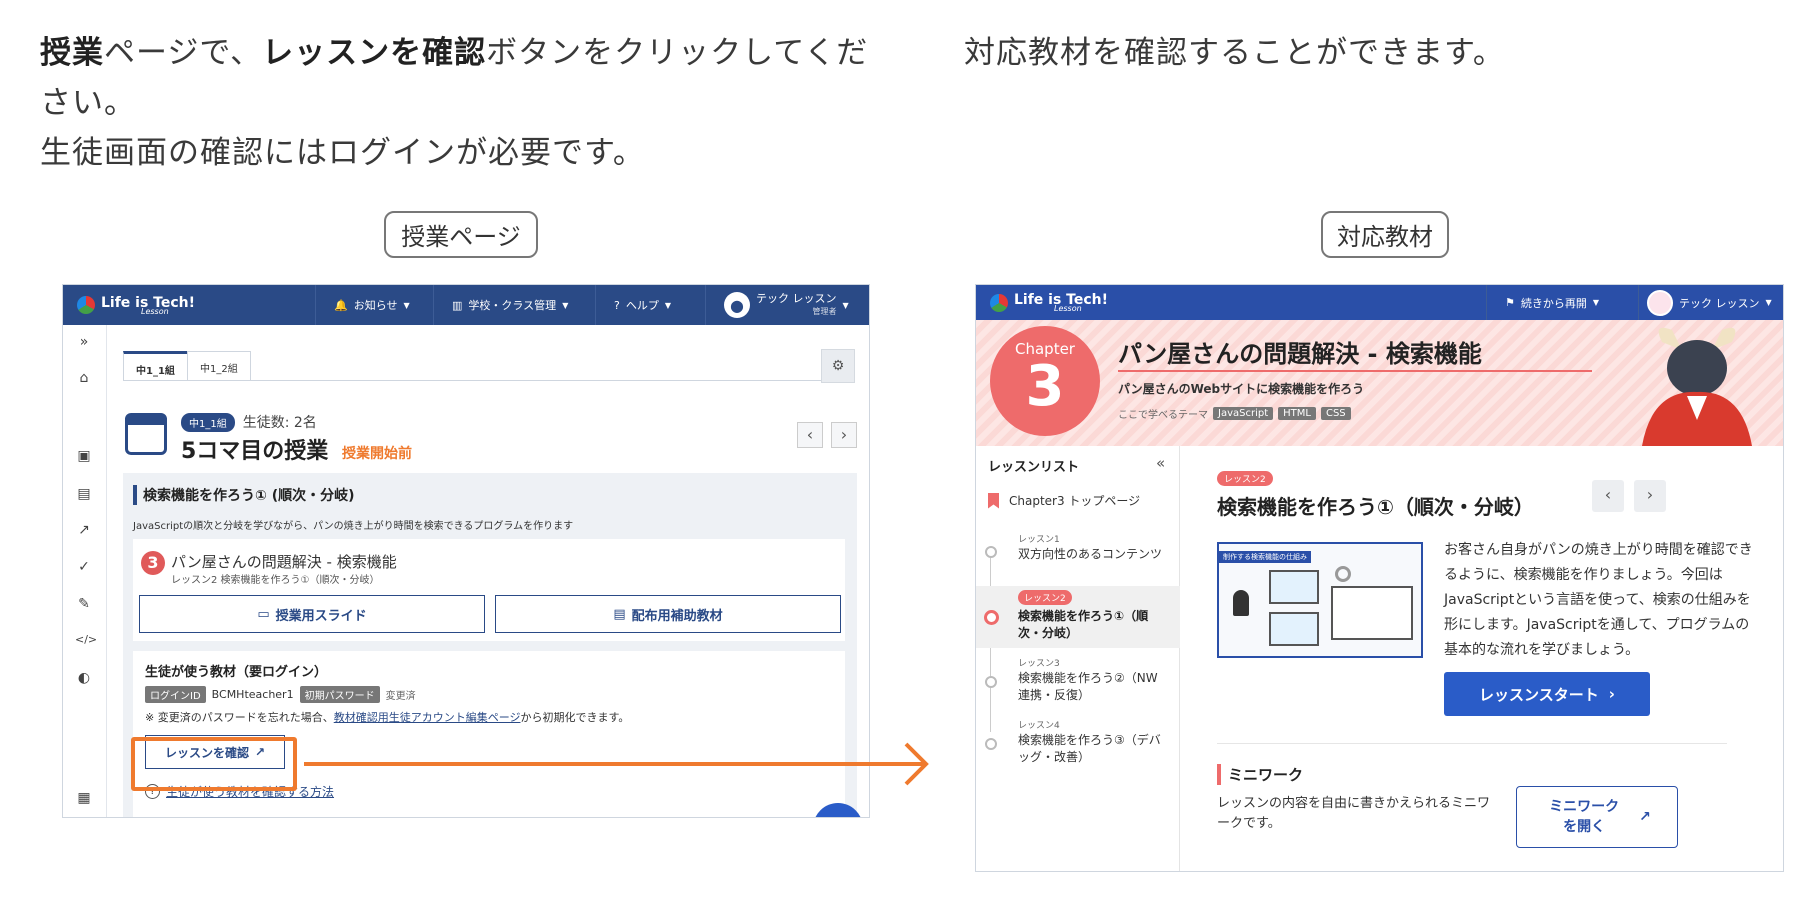 This screenshot has height=898, width=1820. I want to click on intro-bold-confirm: レッスンを確認, so click(374, 53).